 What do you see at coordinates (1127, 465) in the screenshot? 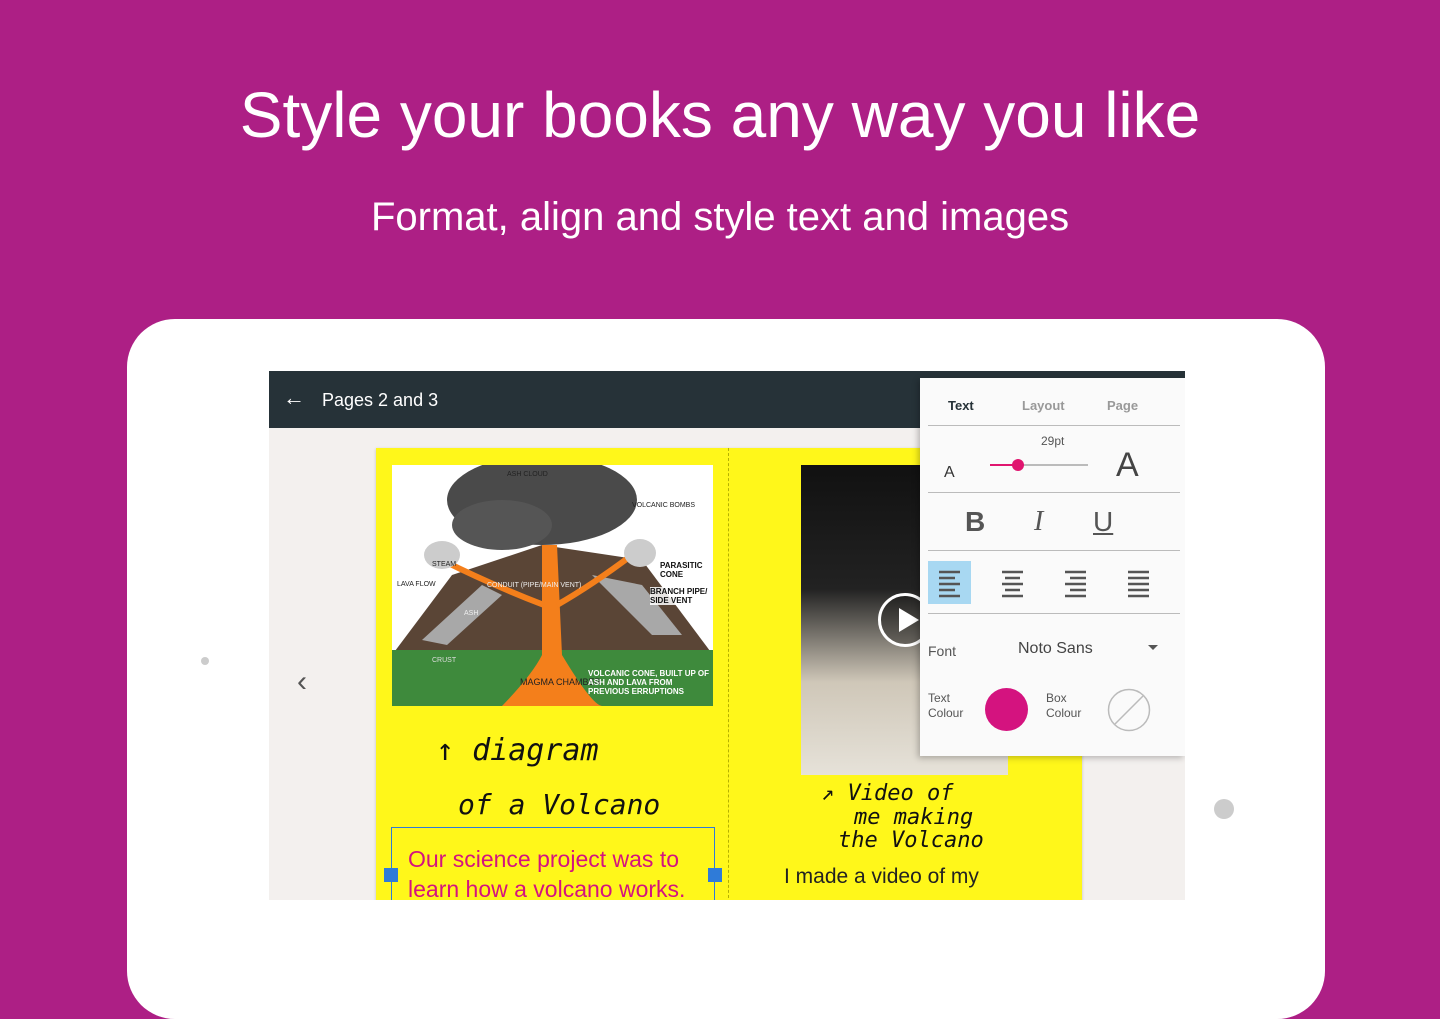
I see `large-a-icon: A` at bounding box center [1127, 465].